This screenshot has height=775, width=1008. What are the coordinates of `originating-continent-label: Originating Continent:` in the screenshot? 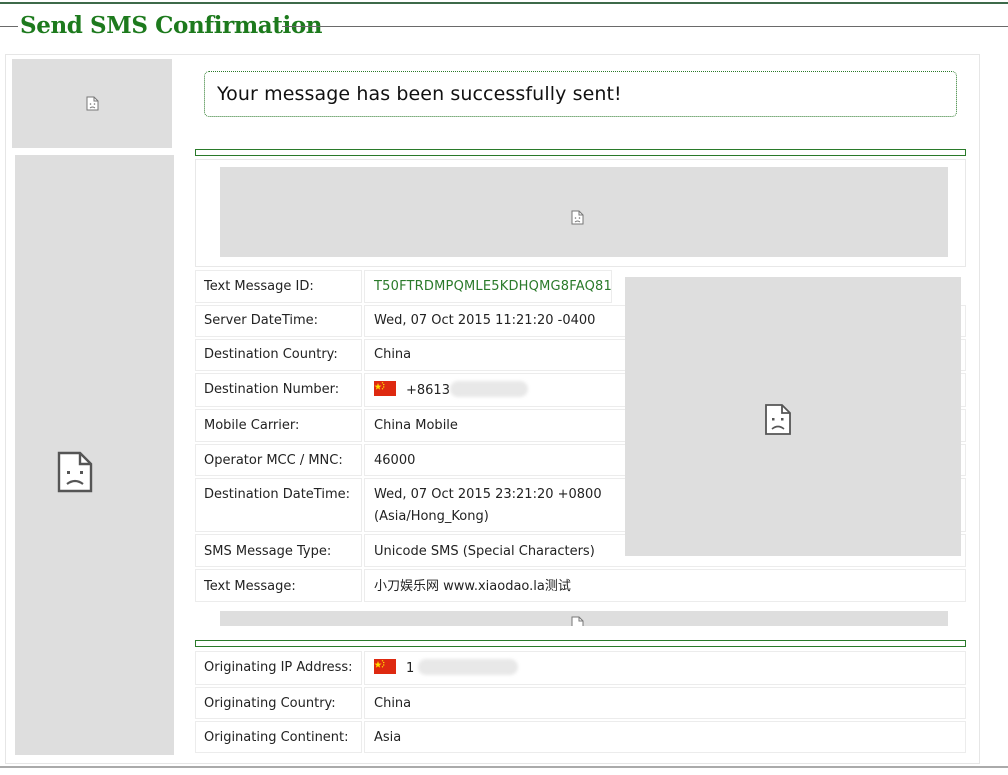 It's located at (276, 737).